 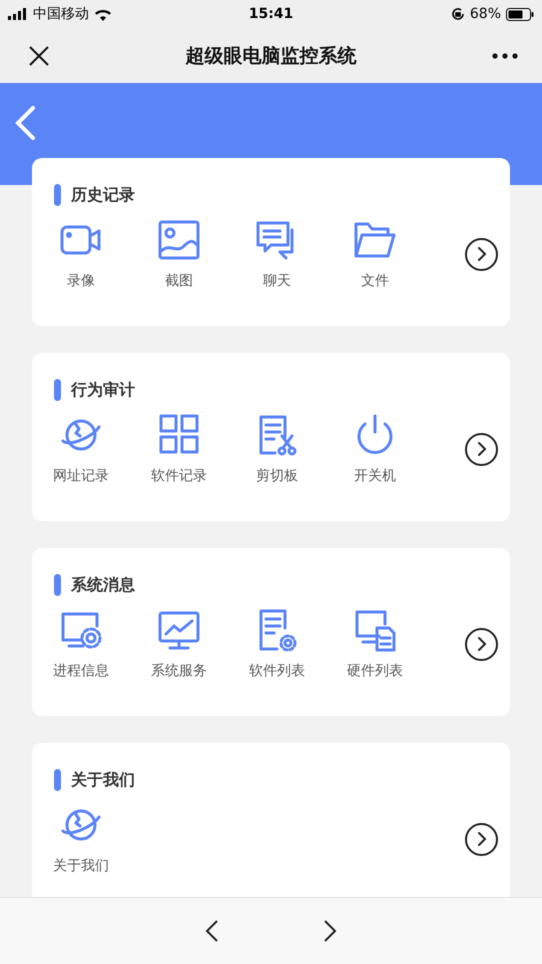 I want to click on carrier-name: 中国移动, so click(x=61, y=14).